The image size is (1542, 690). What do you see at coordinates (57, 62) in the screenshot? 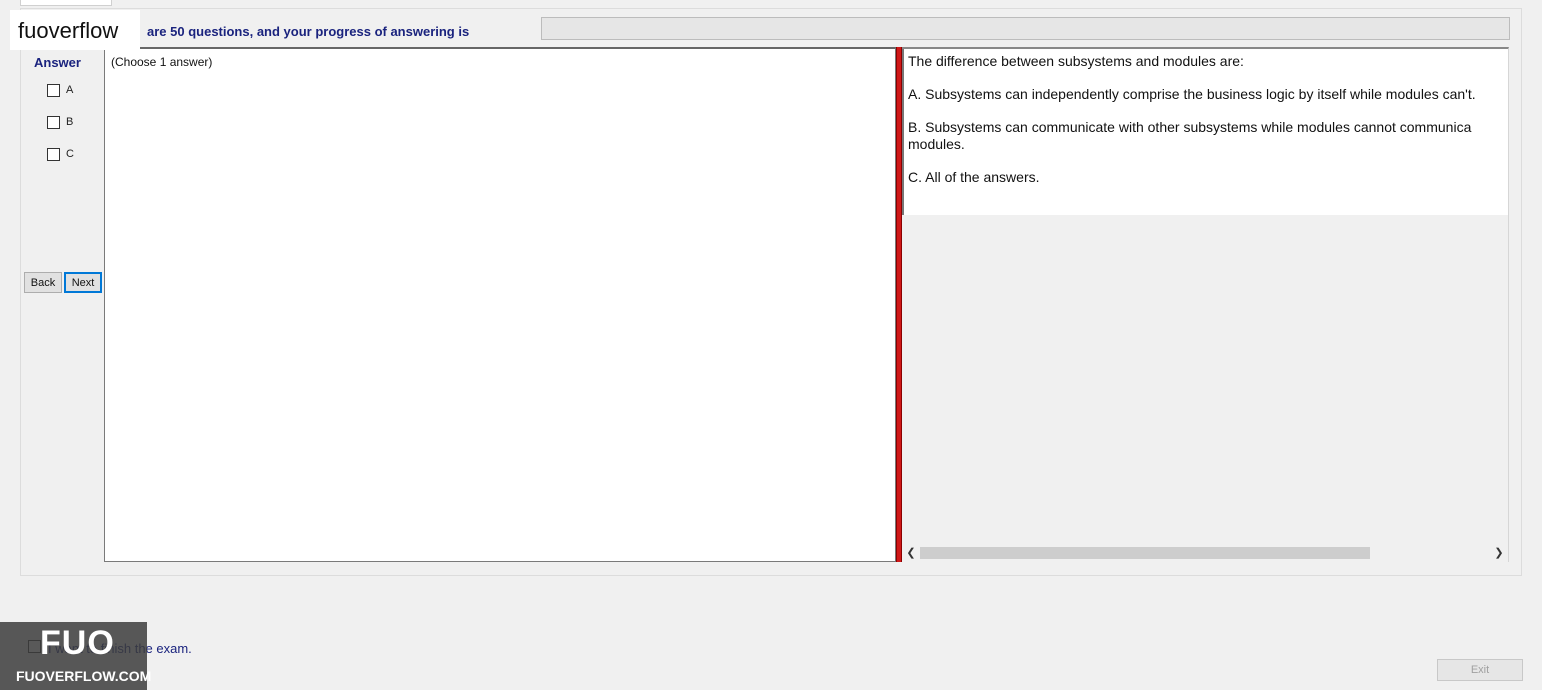
I see `answer-title: Answer` at bounding box center [57, 62].